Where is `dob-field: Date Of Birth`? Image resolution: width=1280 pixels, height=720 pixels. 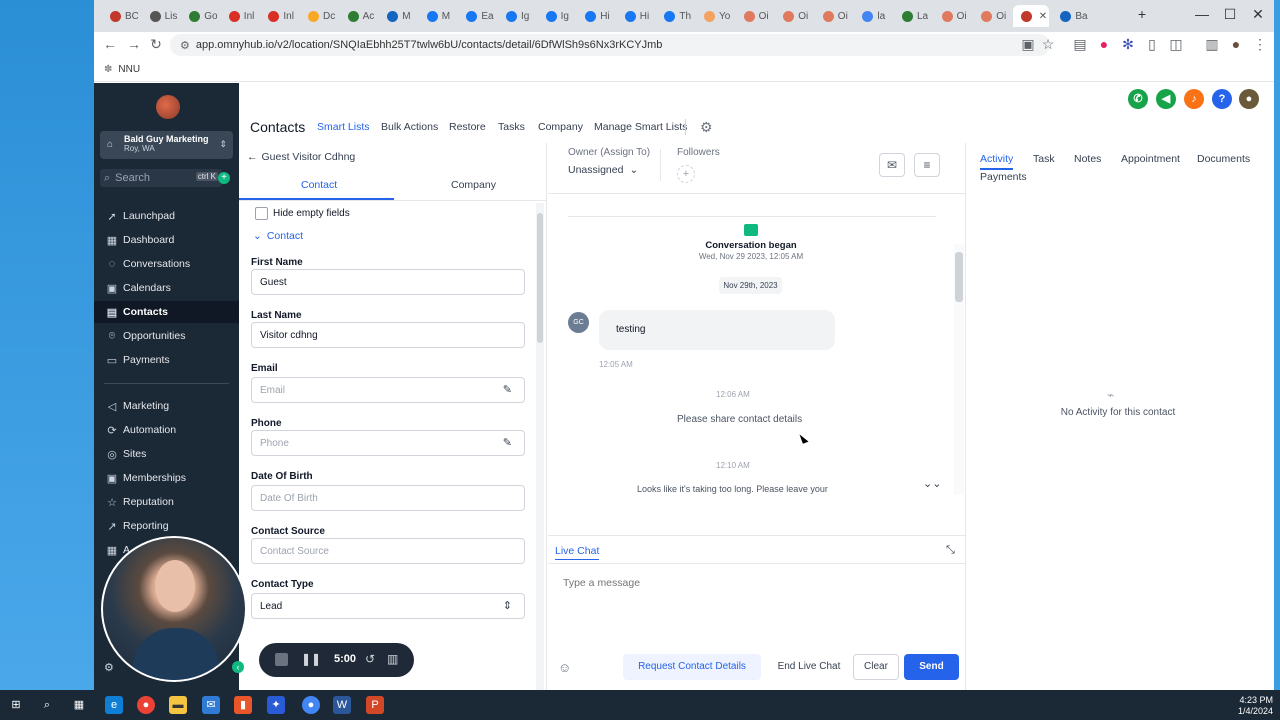 dob-field: Date Of Birth is located at coordinates (388, 498).